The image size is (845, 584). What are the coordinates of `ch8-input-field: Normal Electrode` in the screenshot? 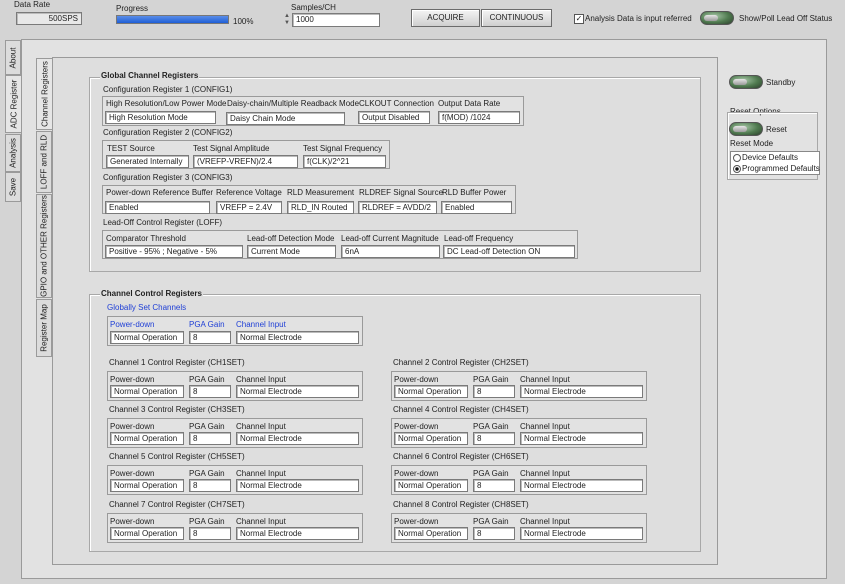 It's located at (581, 533).